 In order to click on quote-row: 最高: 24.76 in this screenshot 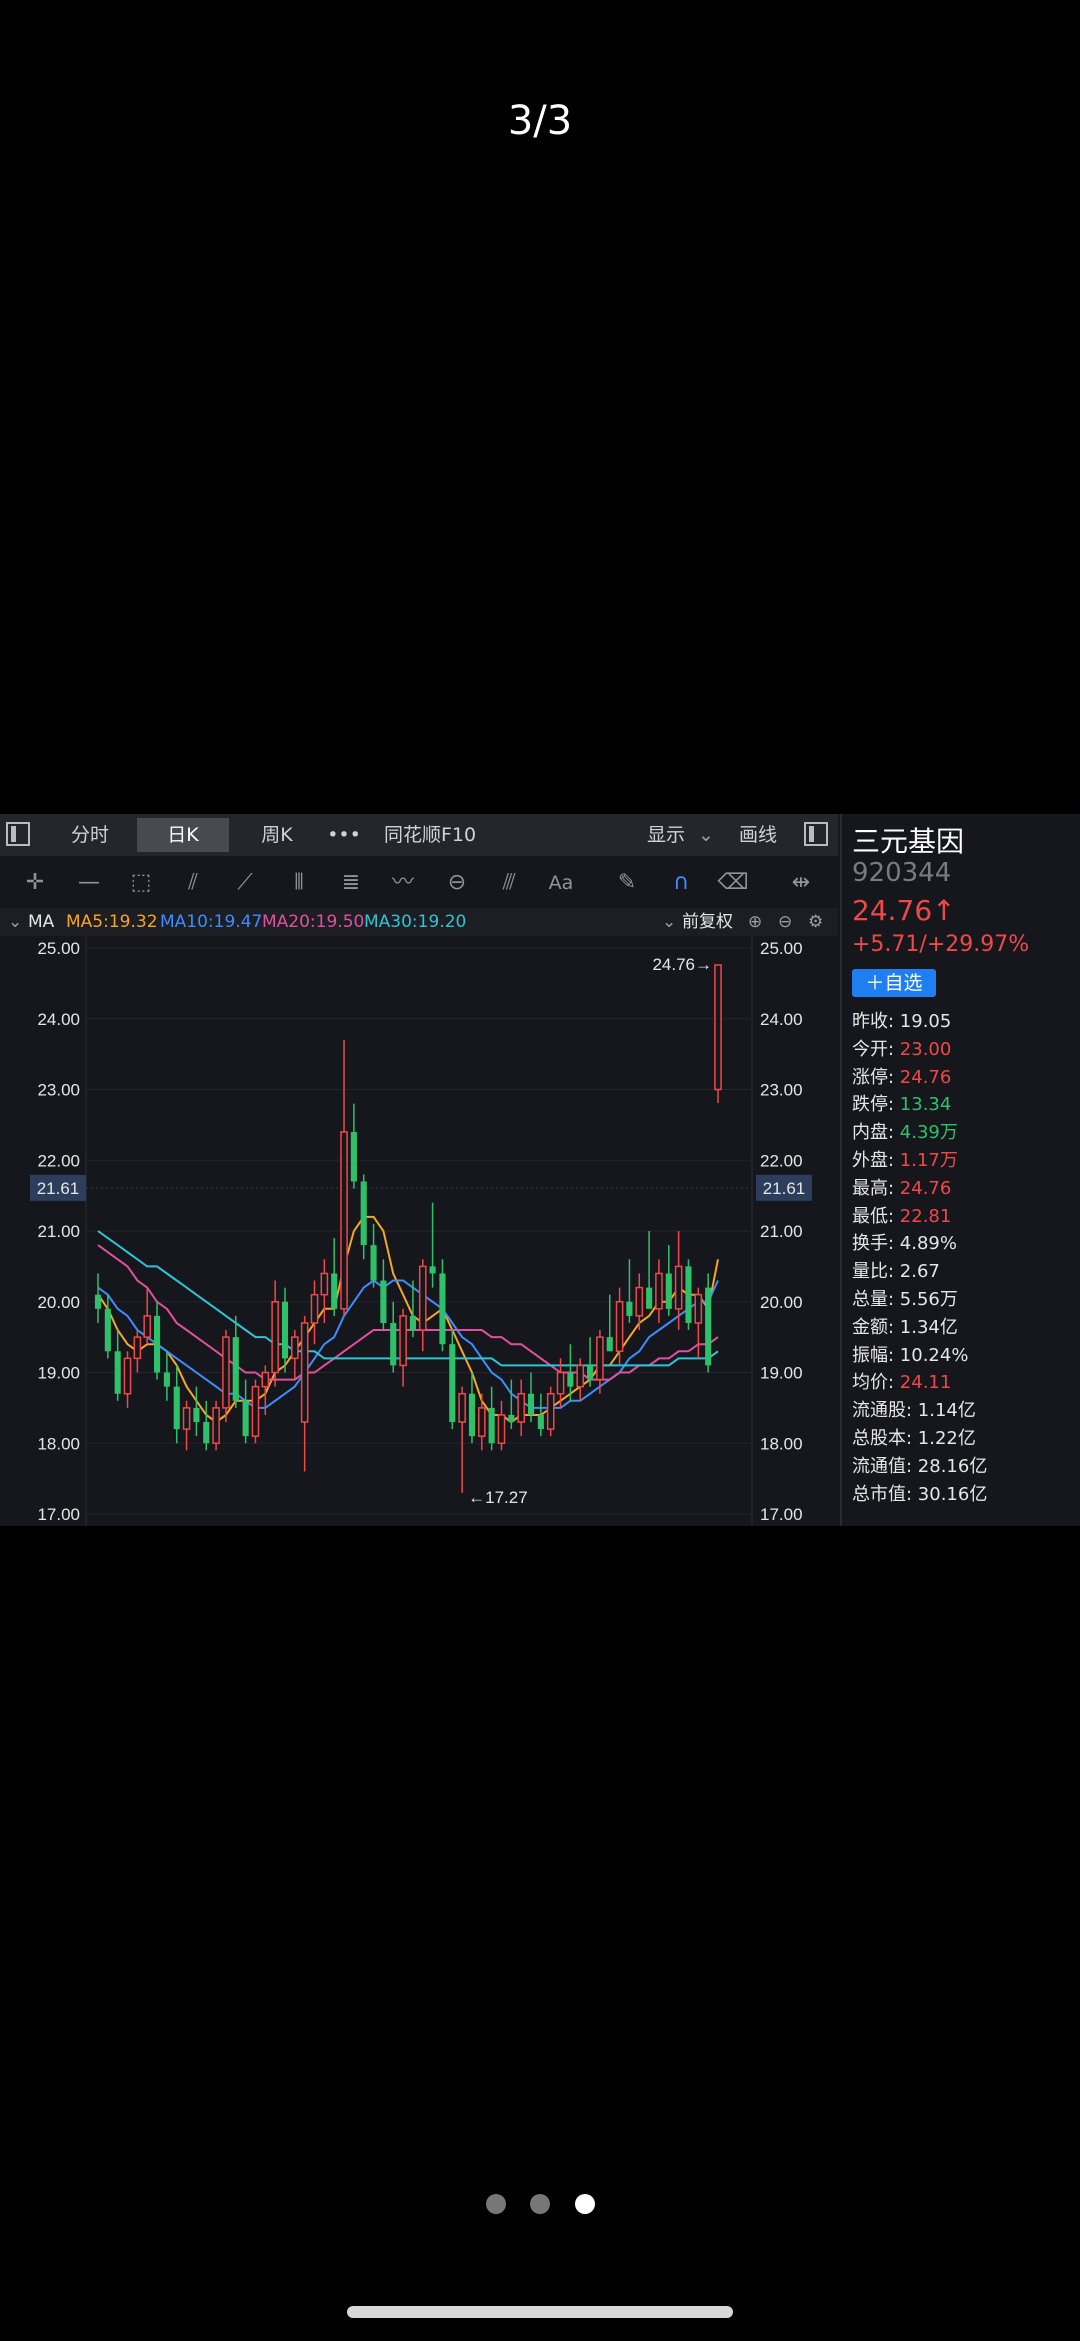, I will do `click(966, 1189)`.